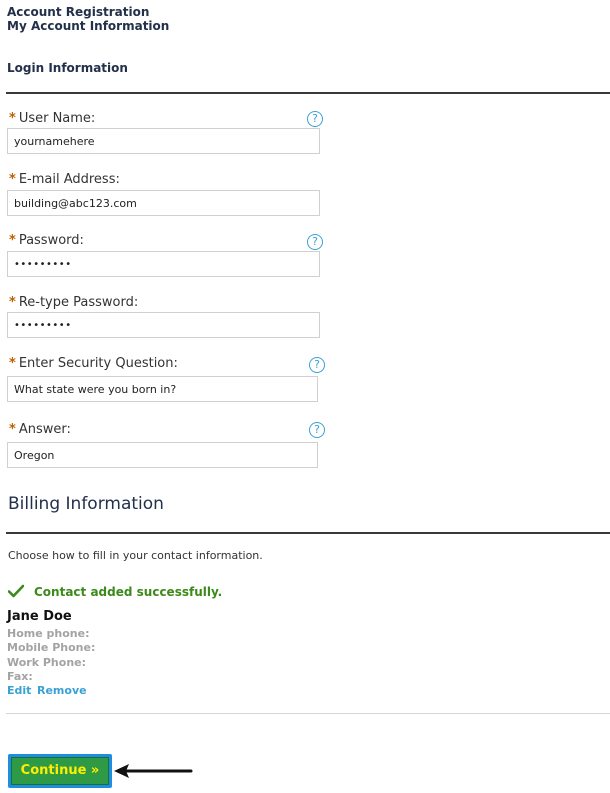 This screenshot has height=793, width=610. Describe the element at coordinates (44, 429) in the screenshot. I see `answer-label-text: Answer:` at that location.